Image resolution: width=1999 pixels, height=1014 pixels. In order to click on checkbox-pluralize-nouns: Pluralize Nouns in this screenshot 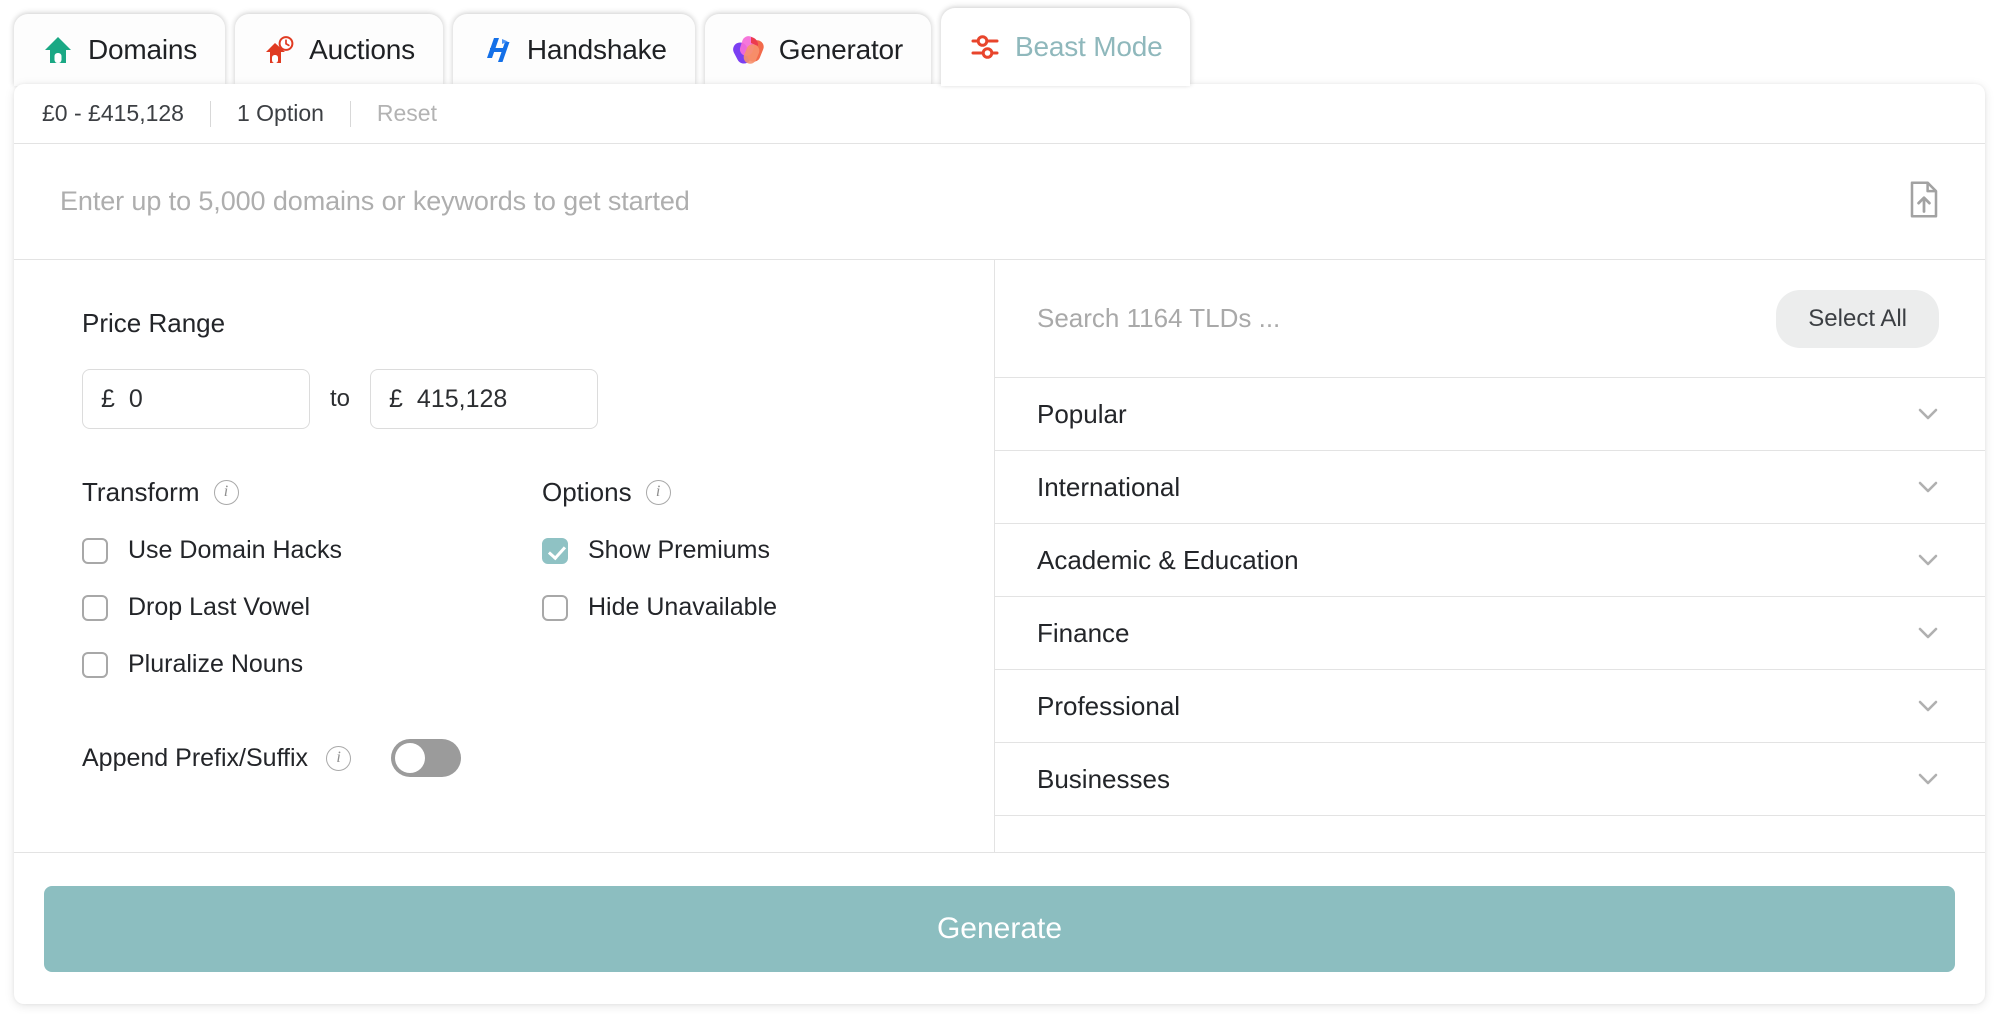, I will do `click(312, 664)`.